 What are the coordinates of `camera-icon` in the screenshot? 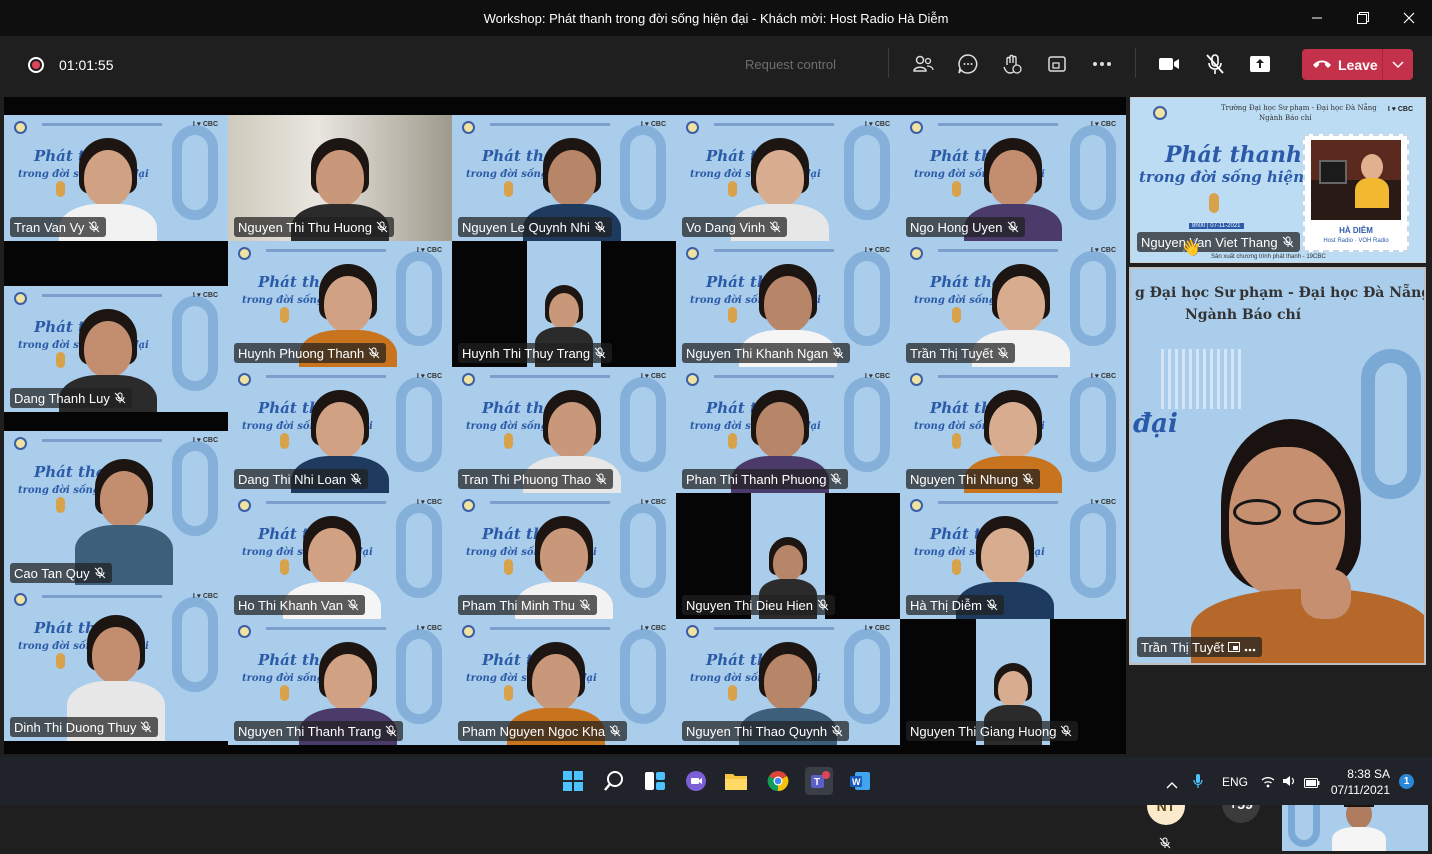 It's located at (1169, 64).